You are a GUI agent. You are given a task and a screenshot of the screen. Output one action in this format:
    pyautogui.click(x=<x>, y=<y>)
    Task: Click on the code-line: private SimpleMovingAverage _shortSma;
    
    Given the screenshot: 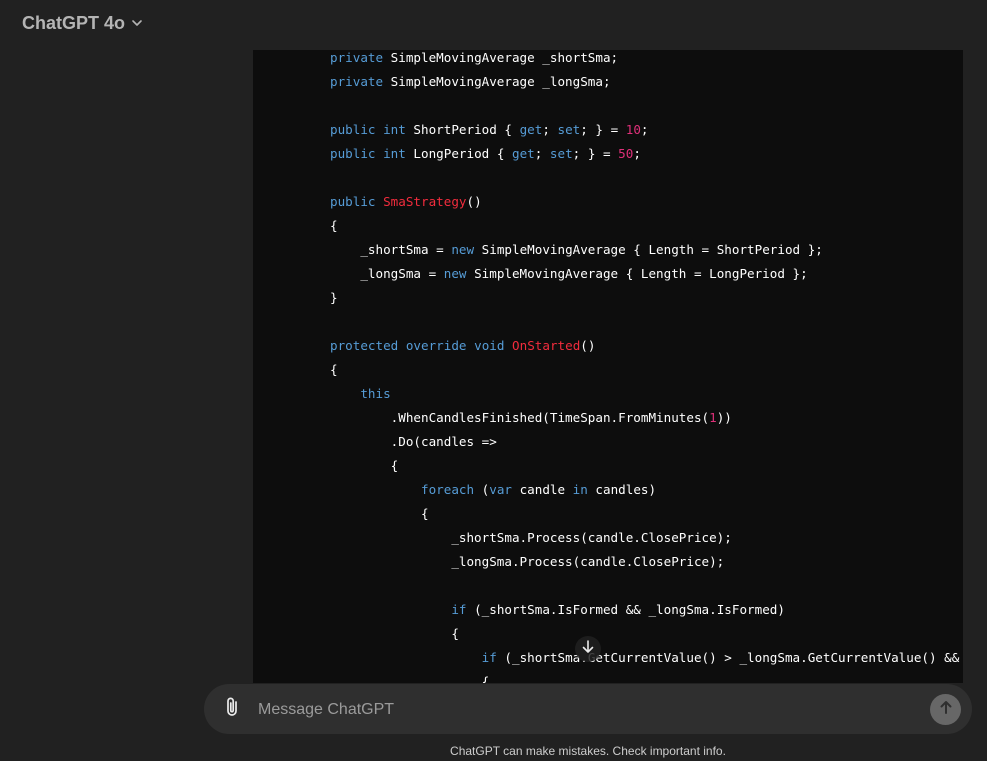 What is the action you would take?
    pyautogui.click(x=644, y=62)
    